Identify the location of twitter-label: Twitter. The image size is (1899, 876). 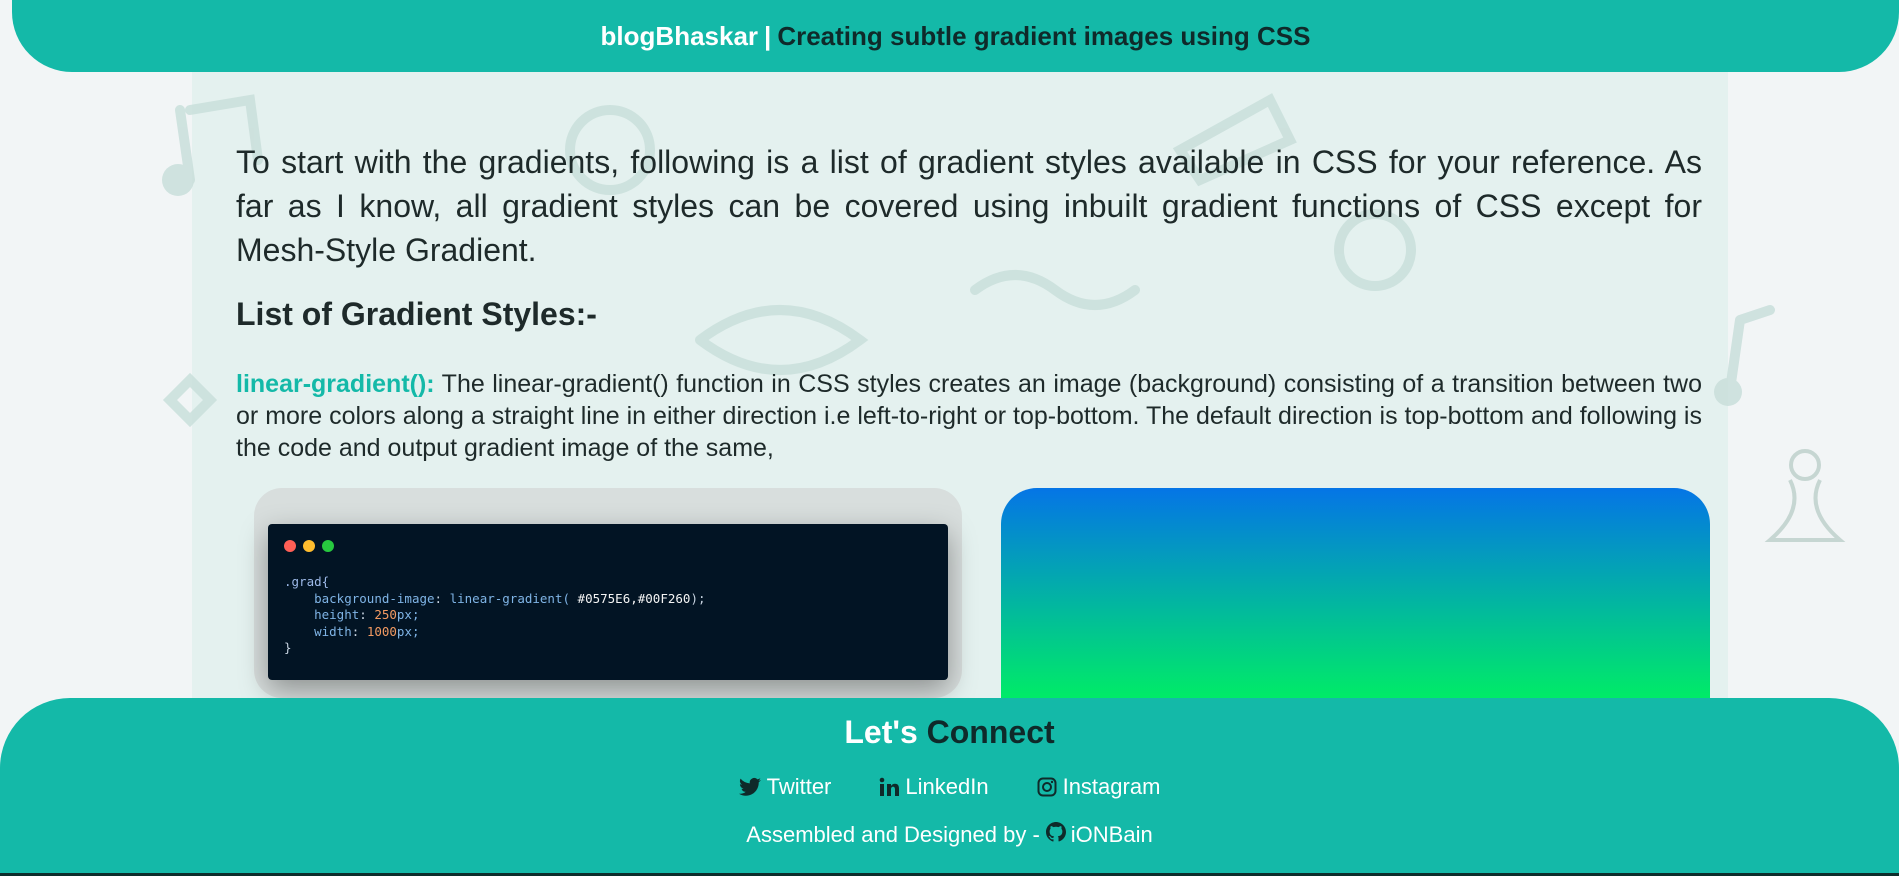
(799, 786).